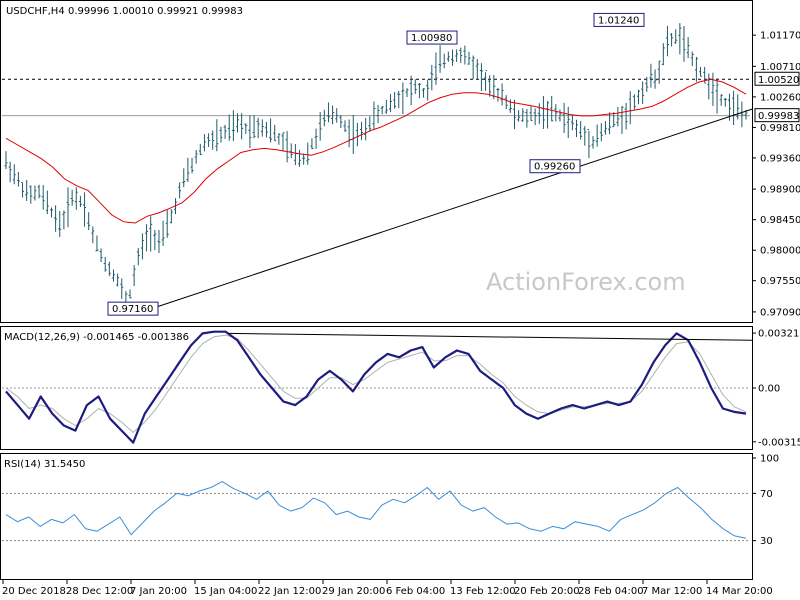 The height and width of the screenshot is (600, 800). What do you see at coordinates (132, 309) in the screenshot?
I see `annotation-label: 0.97160` at bounding box center [132, 309].